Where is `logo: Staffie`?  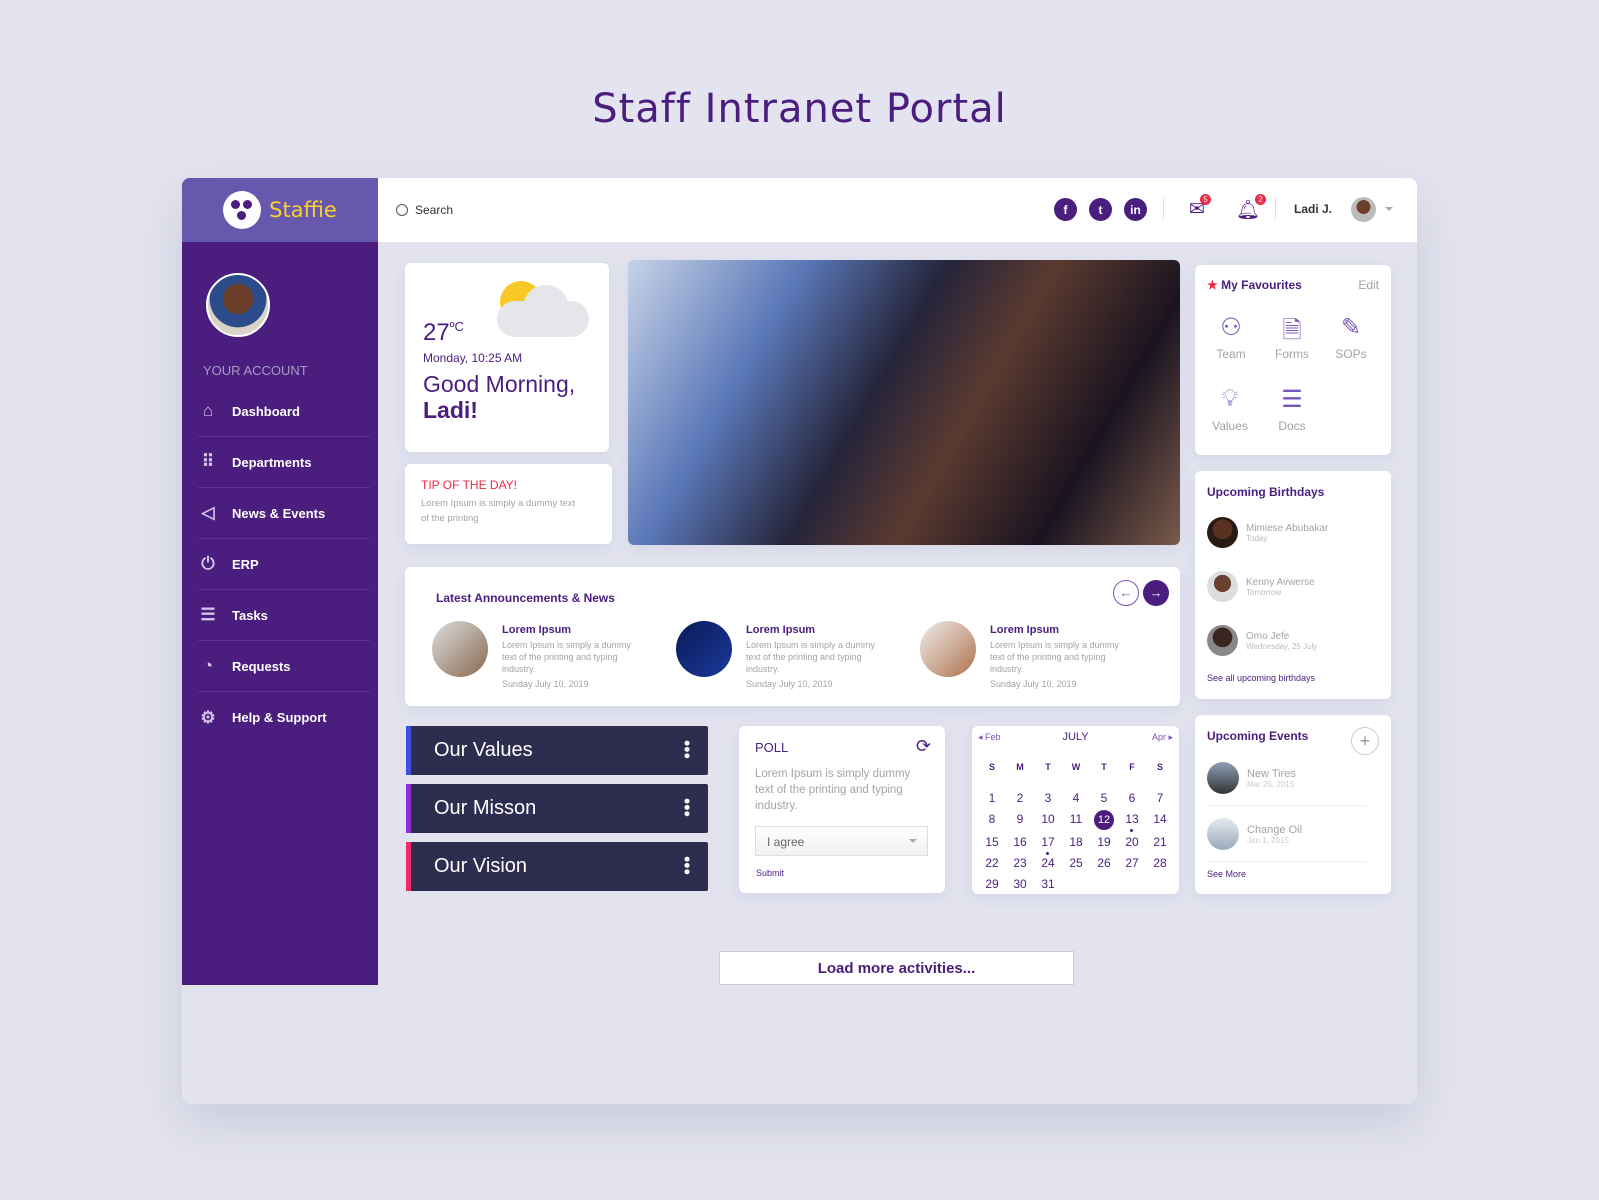 logo: Staffie is located at coordinates (280, 210).